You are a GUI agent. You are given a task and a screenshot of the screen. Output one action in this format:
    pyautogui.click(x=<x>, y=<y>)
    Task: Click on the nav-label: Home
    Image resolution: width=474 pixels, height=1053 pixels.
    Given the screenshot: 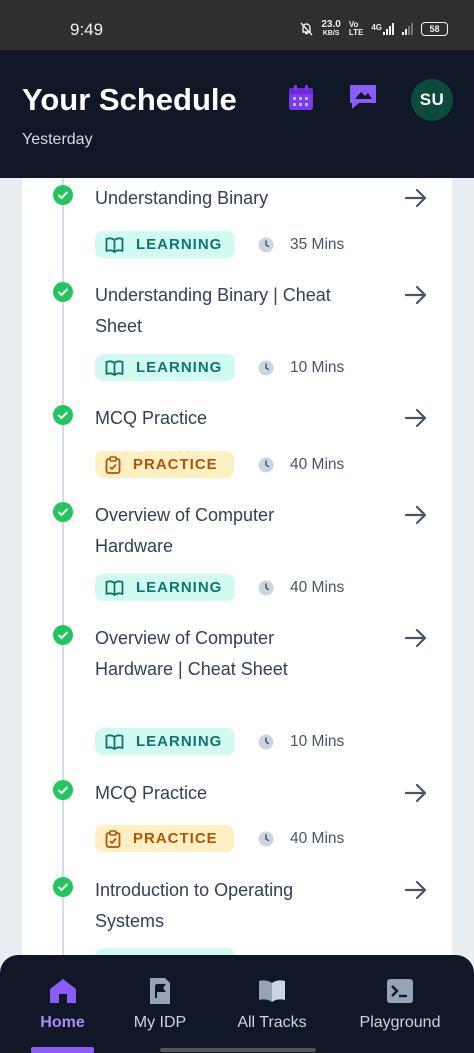 What is the action you would take?
    pyautogui.click(x=62, y=1022)
    